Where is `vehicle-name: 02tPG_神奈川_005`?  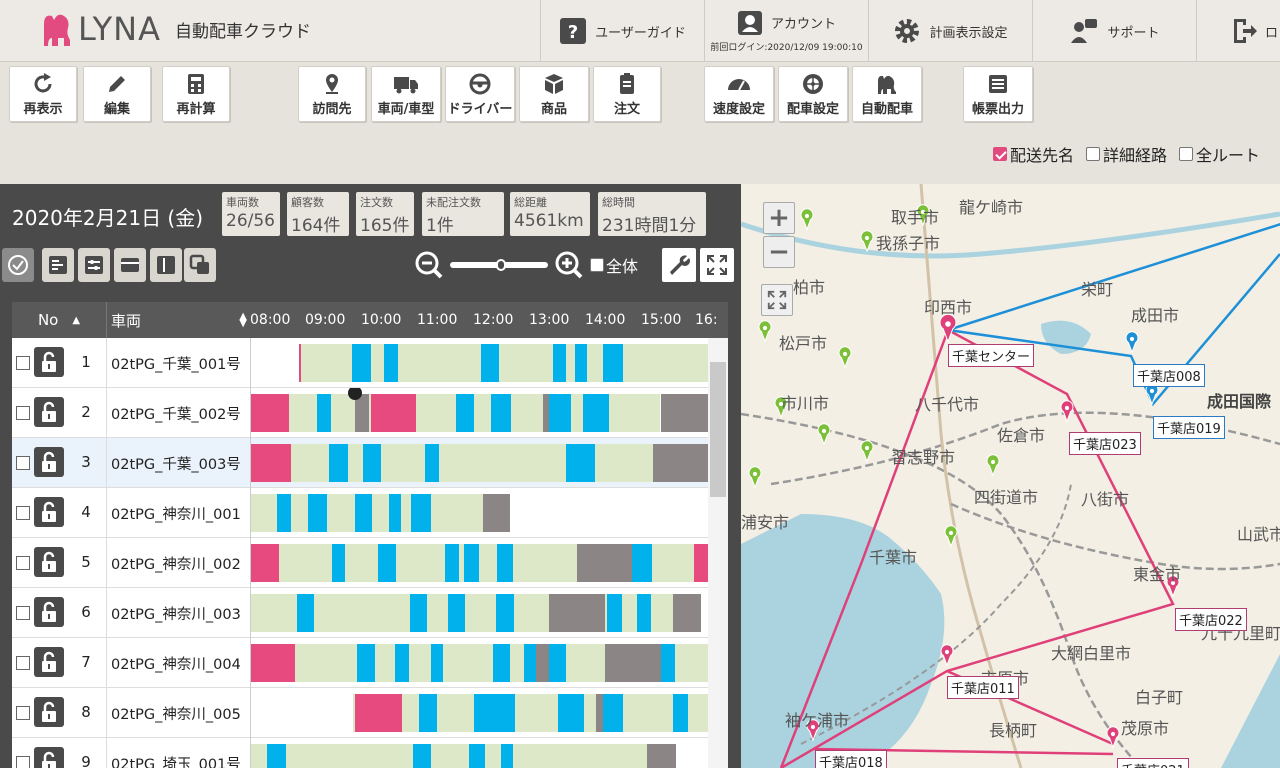 vehicle-name: 02tPG_神奈川_005 is located at coordinates (178, 713).